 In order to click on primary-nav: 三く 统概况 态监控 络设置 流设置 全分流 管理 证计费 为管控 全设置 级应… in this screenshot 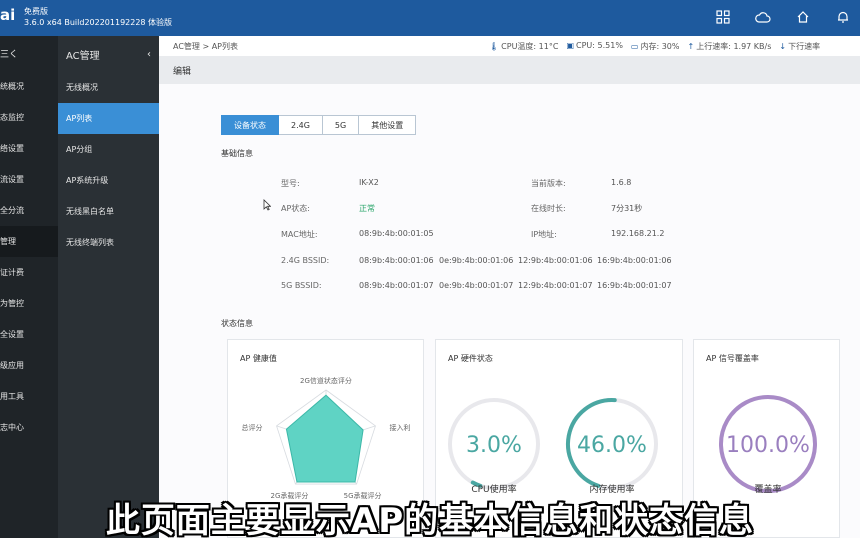, I will do `click(29, 287)`.